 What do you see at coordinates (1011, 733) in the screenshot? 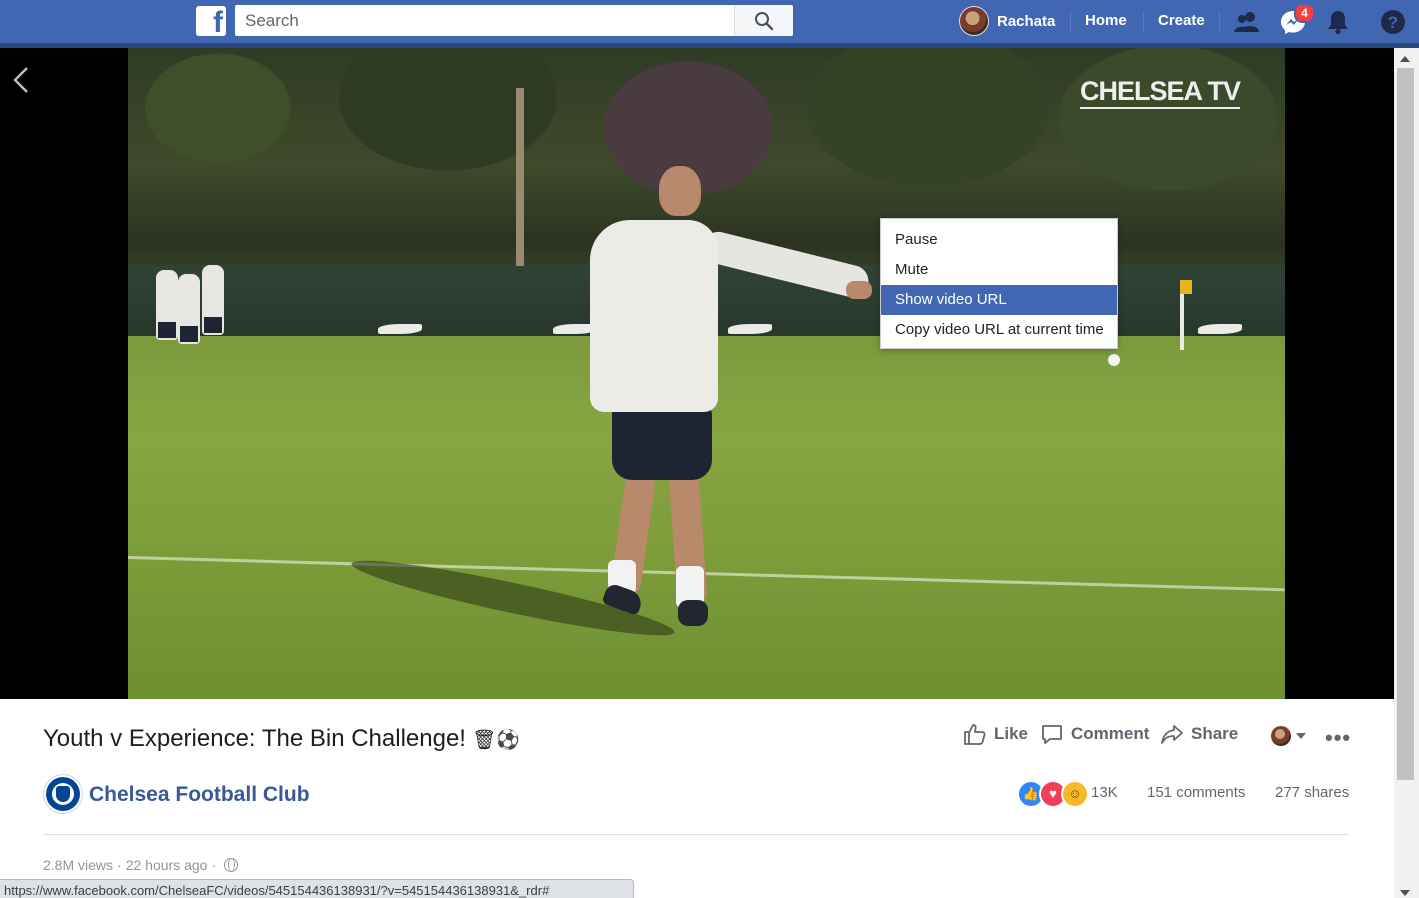
I see `like-label: Like` at bounding box center [1011, 733].